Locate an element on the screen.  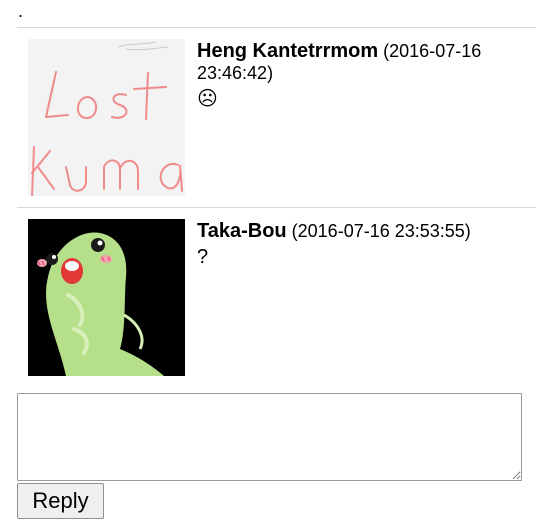
comment-message: ? is located at coordinates (203, 257).